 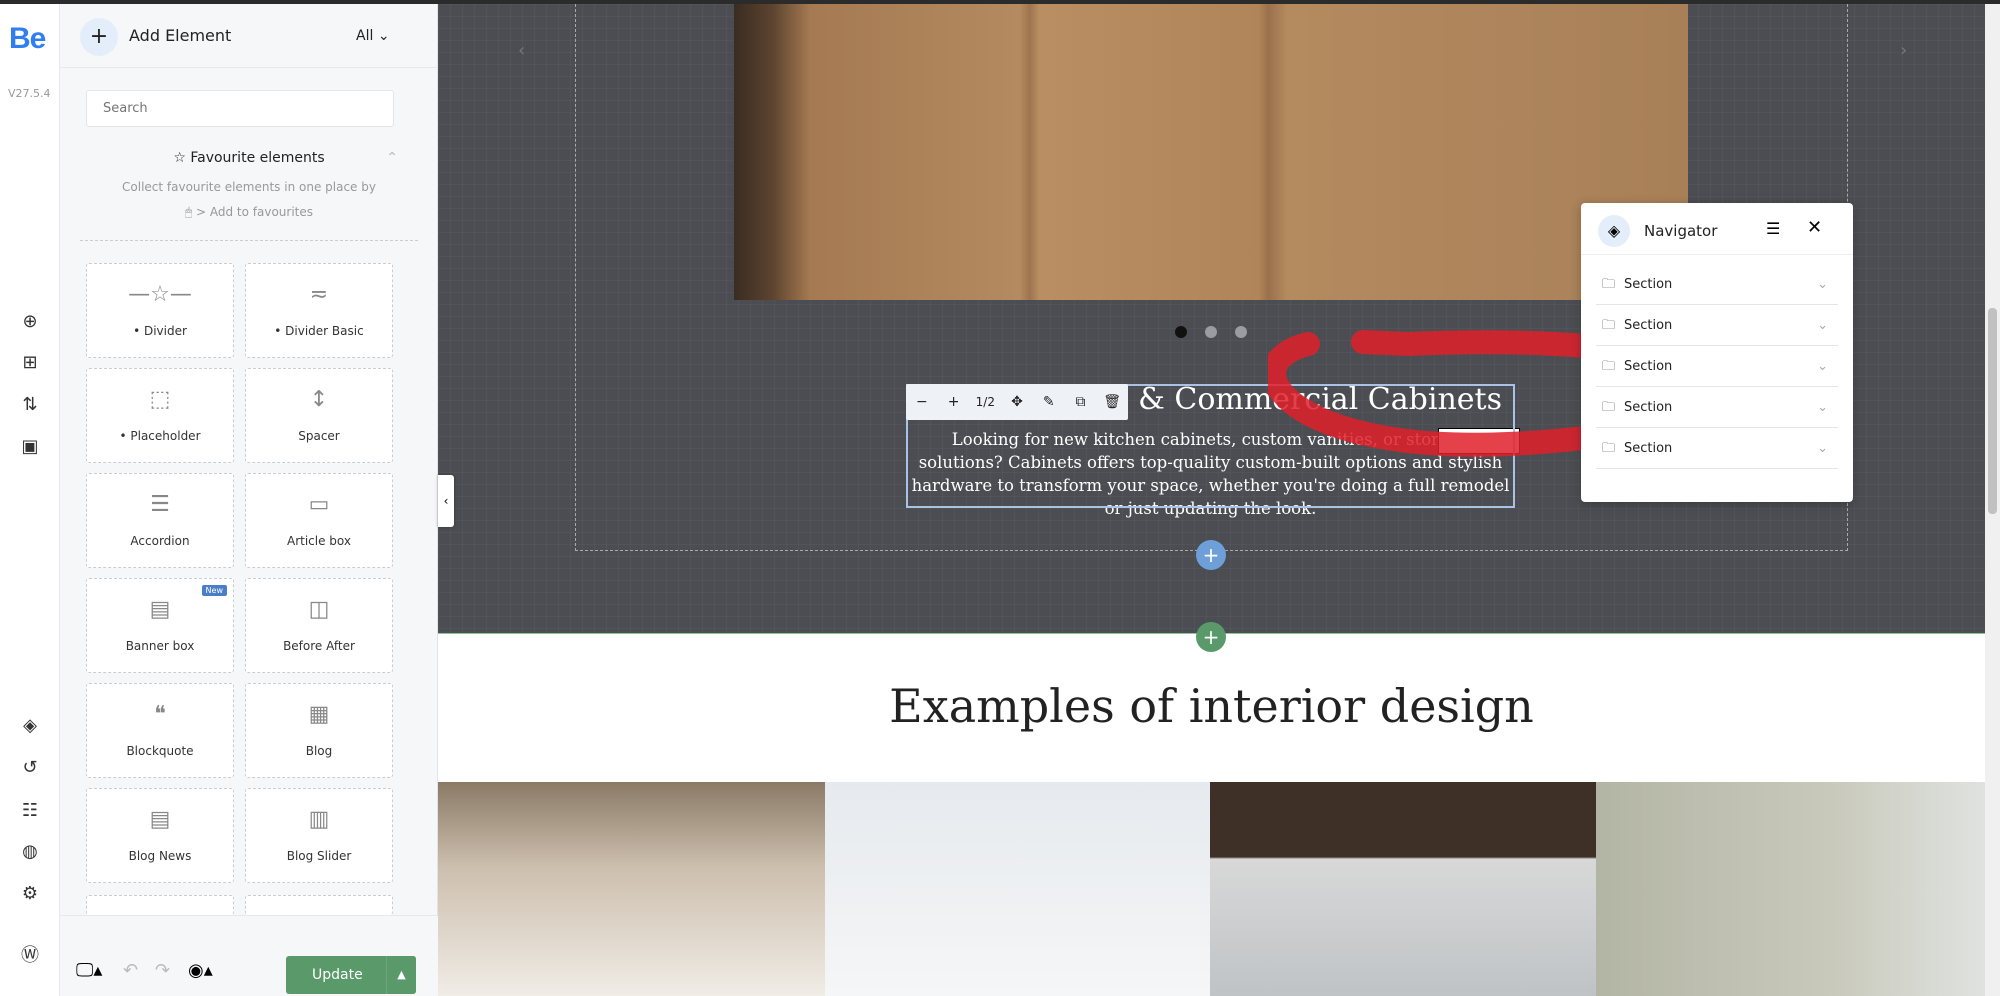 What do you see at coordinates (319, 415) in the screenshot?
I see `element-card: ↕ Spacer` at bounding box center [319, 415].